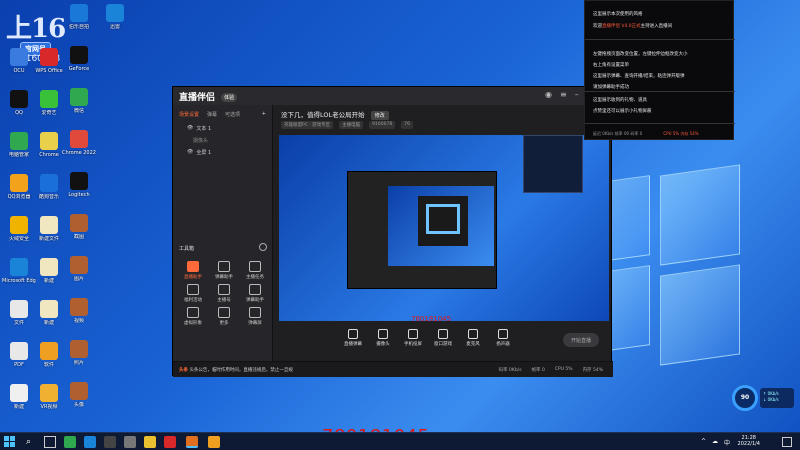 Image resolution: width=800 pixels, height=450 pixels. Describe the element at coordinates (703, 442) in the screenshot. I see `tray-icon: ^` at that location.